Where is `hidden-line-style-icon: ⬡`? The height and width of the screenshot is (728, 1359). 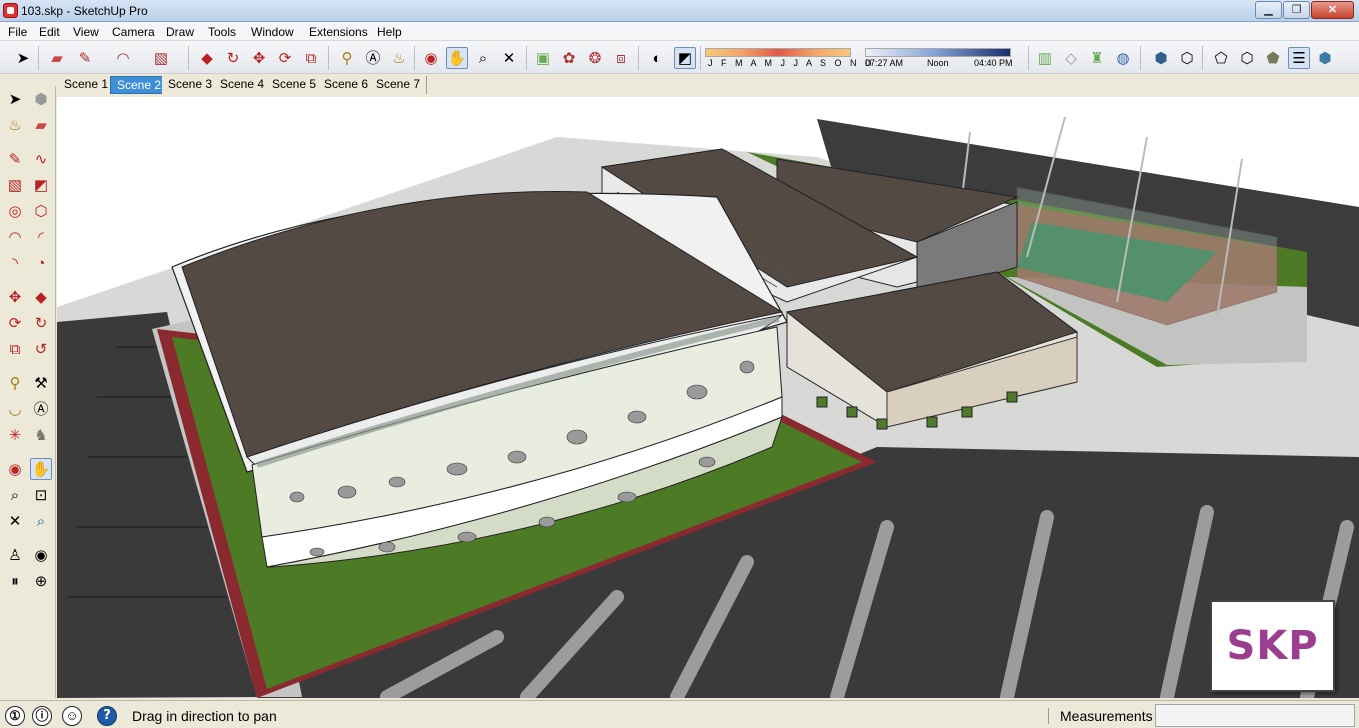 hidden-line-style-icon: ⬡ is located at coordinates (1247, 58).